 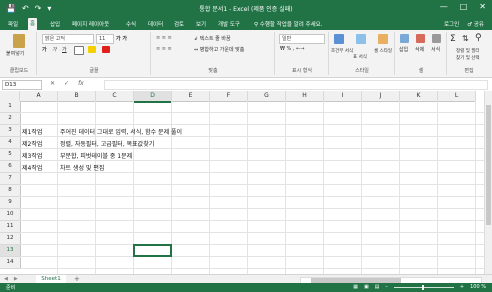 What do you see at coordinates (10, 155) in the screenshot?
I see `row-header-5: 5` at bounding box center [10, 155].